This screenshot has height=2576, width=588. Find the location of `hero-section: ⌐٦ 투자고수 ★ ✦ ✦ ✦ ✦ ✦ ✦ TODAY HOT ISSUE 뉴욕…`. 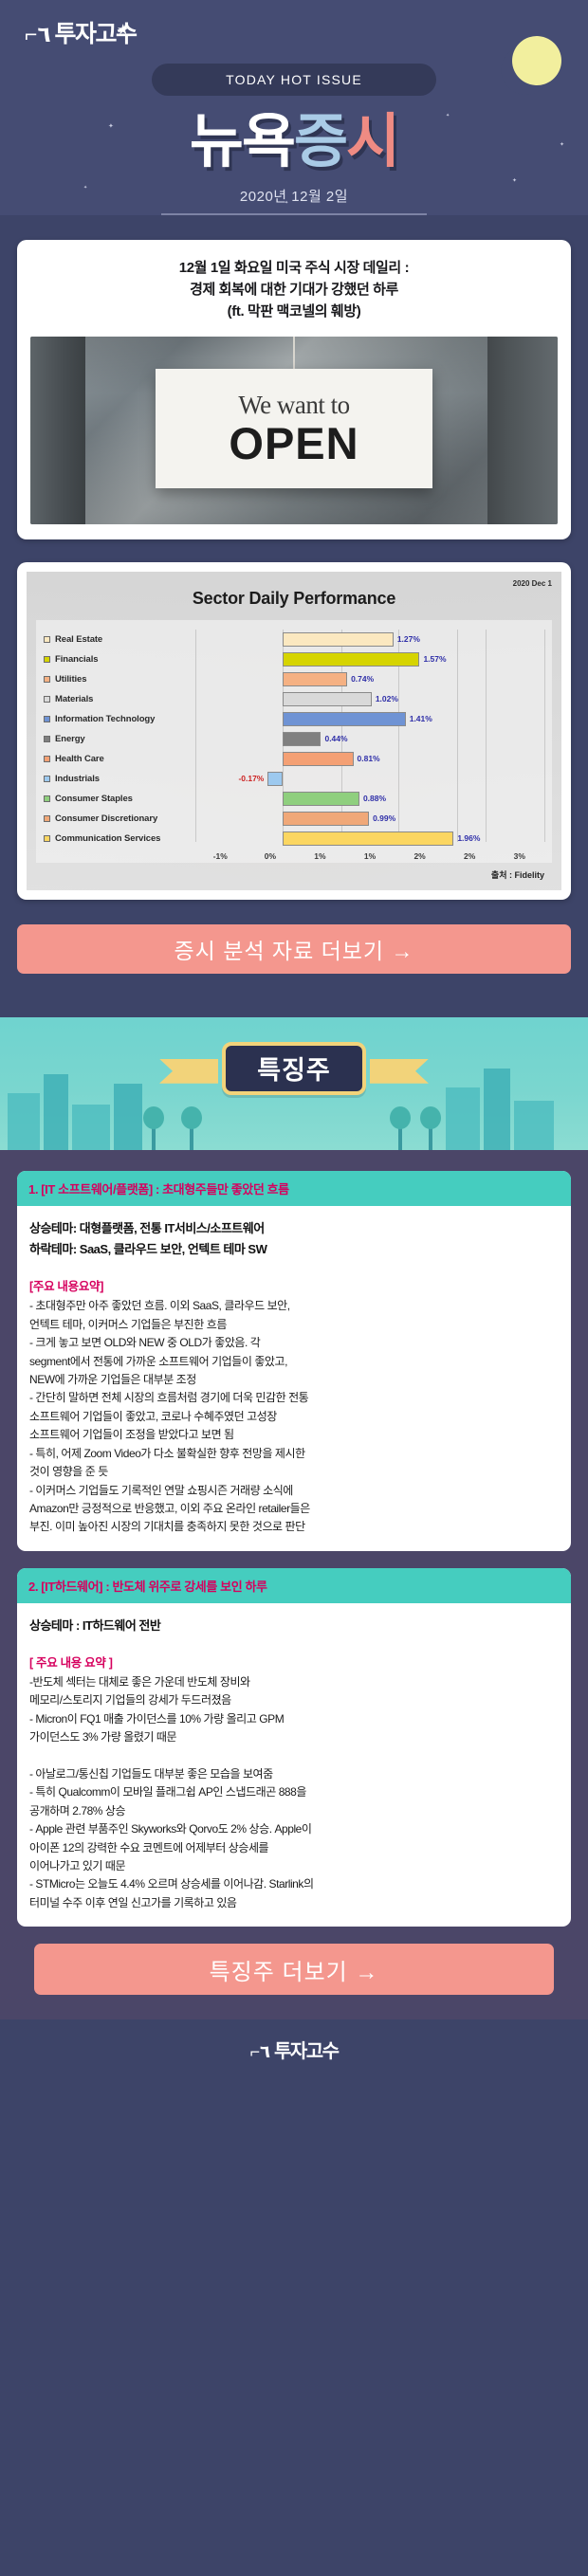

hero-section: ⌐٦ 투자고수 ★ ✦ ✦ ✦ ✦ ✦ ✦ TODAY HOT ISSUE 뉴욕… is located at coordinates (294, 107).